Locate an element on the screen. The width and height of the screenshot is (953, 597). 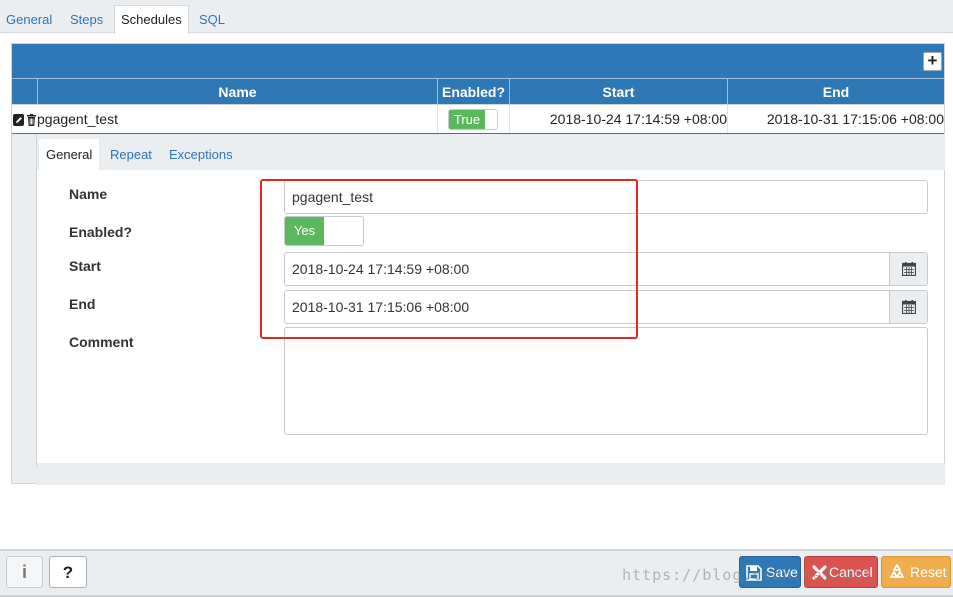
enabled-toggle-label: True is located at coordinates (467, 119).